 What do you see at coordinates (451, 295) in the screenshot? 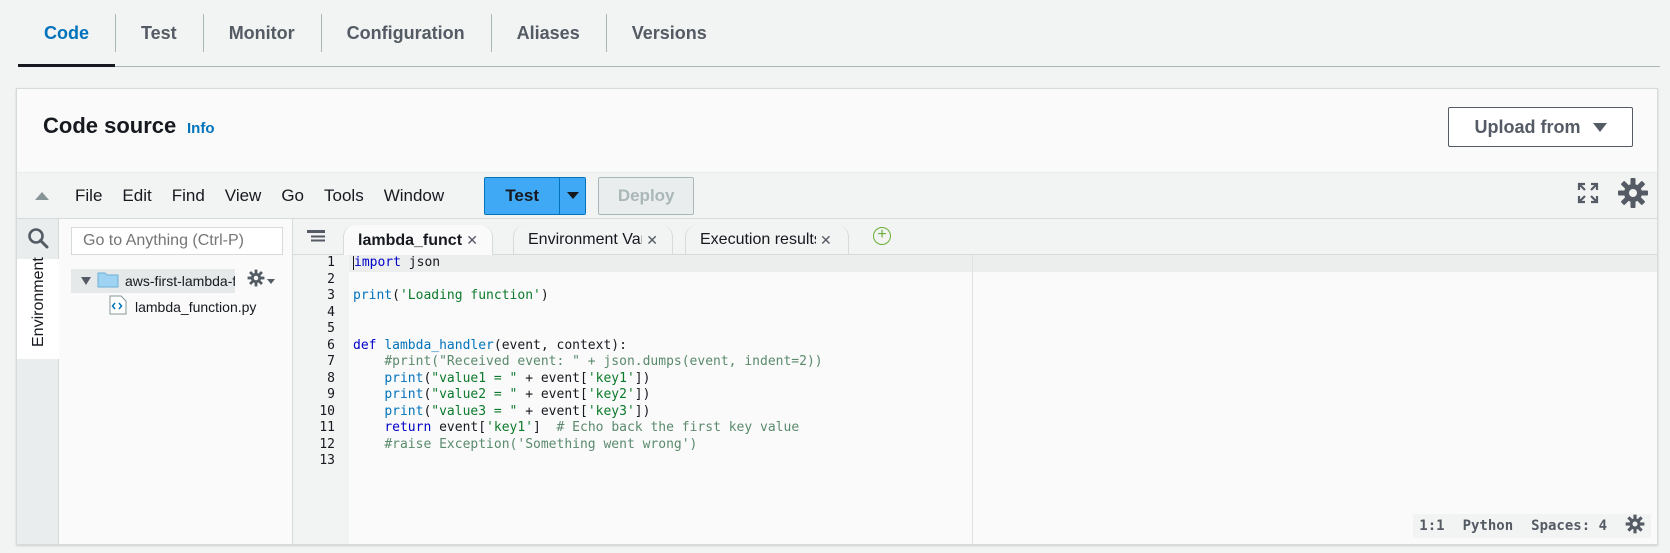
I see `code-line: print('Loading function')` at bounding box center [451, 295].